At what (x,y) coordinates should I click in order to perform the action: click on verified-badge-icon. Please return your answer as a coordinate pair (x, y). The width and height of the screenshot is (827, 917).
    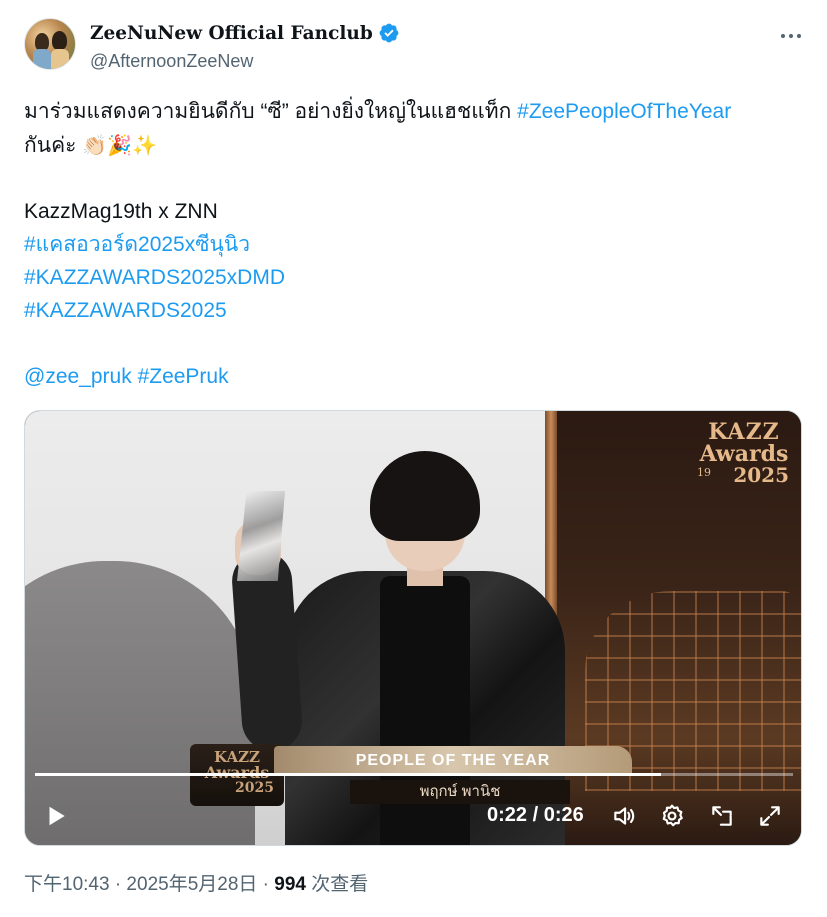
    Looking at the image, I should click on (389, 33).